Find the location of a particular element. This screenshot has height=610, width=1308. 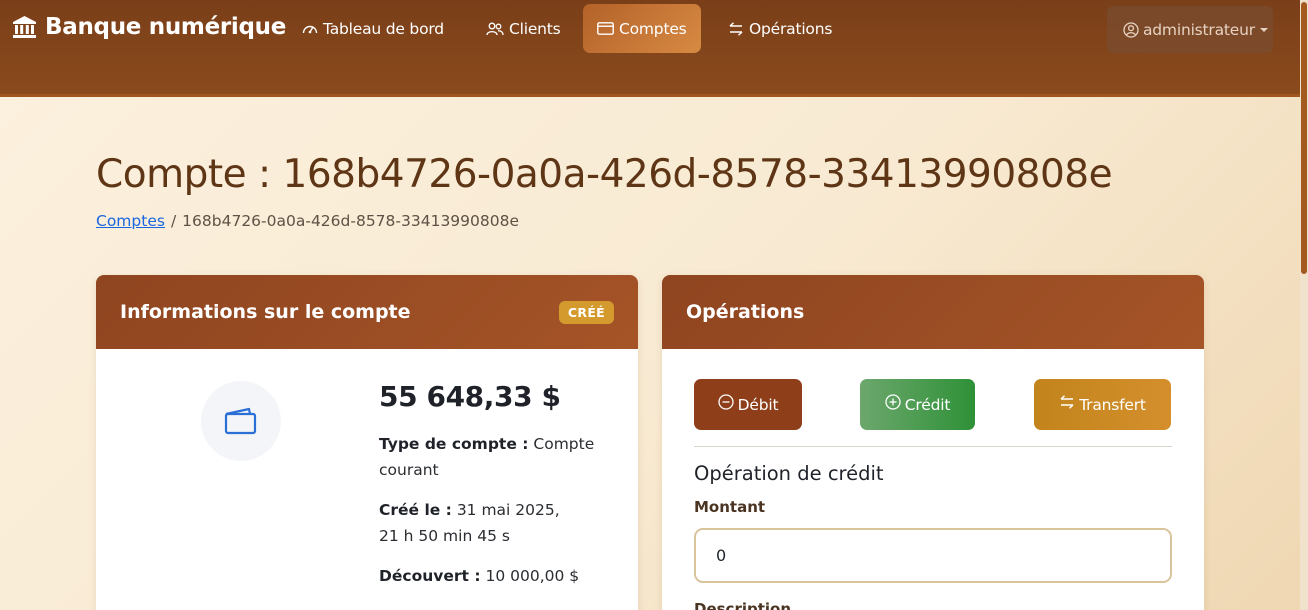

user-menu-dropdown: administrateur is located at coordinates (1190, 29).